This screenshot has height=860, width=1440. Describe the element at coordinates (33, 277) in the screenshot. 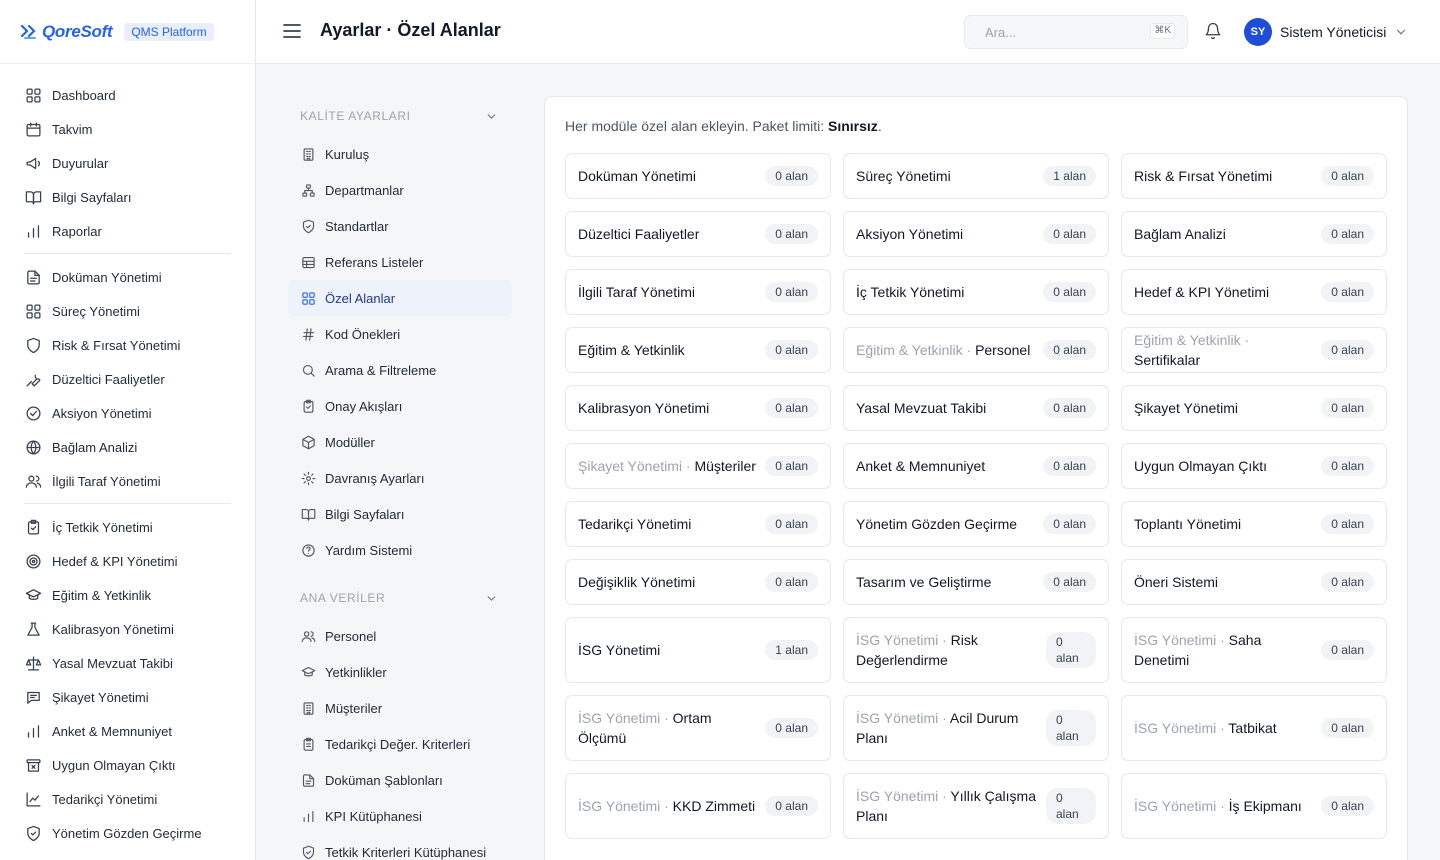

I see `nav-icon-wrap` at that location.